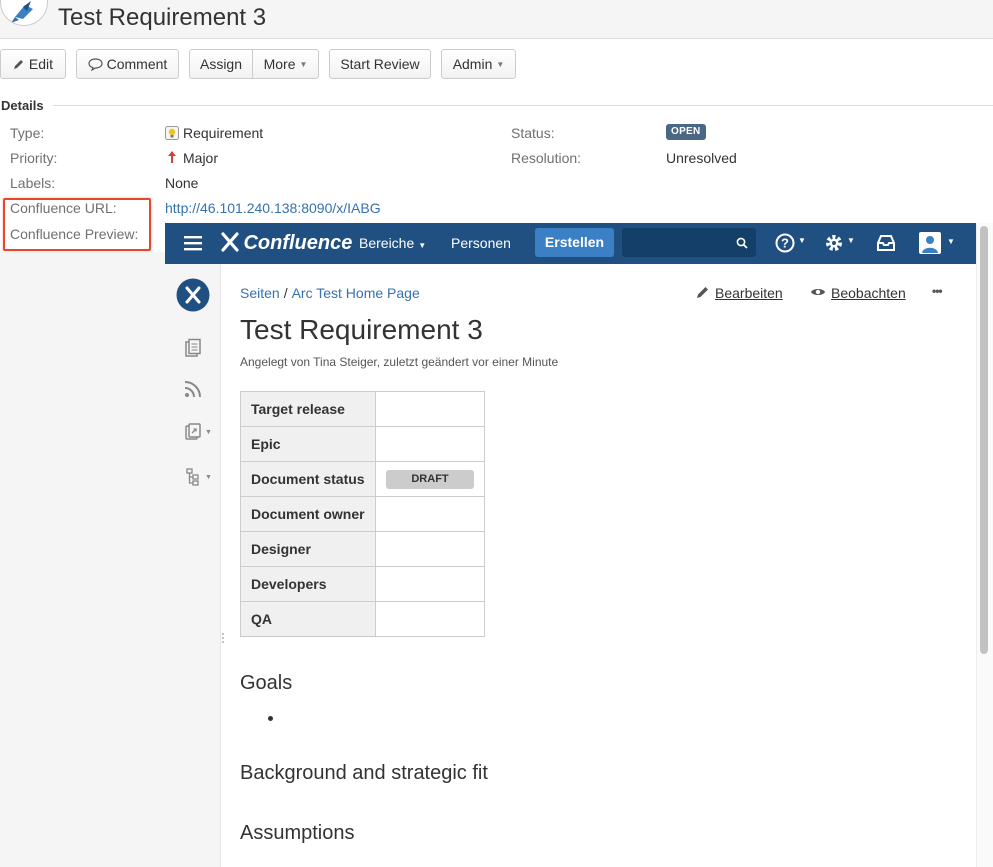 The image size is (993, 867). I want to click on confluence-sidebar: ▼ ▼, so click(193, 565).